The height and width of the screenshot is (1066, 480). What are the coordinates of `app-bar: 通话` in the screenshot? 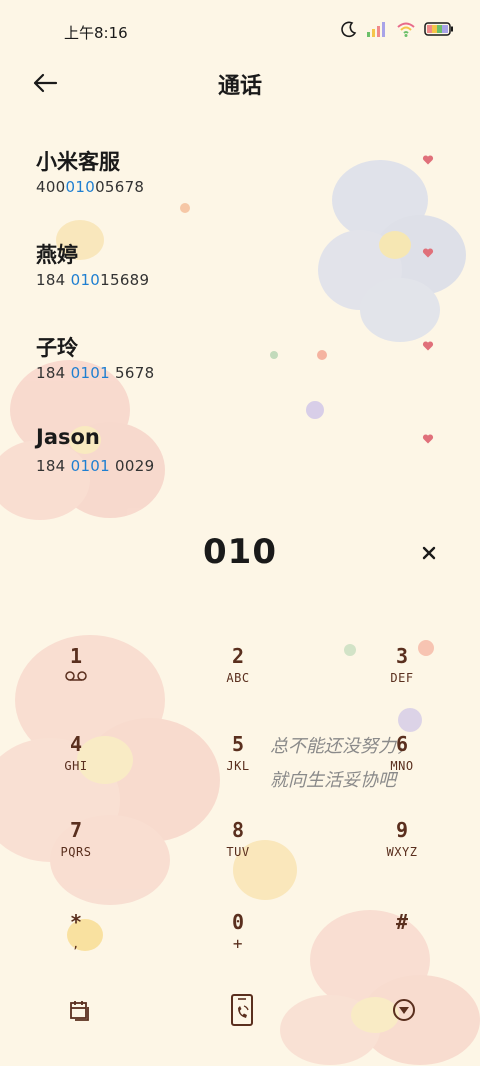 It's located at (240, 83).